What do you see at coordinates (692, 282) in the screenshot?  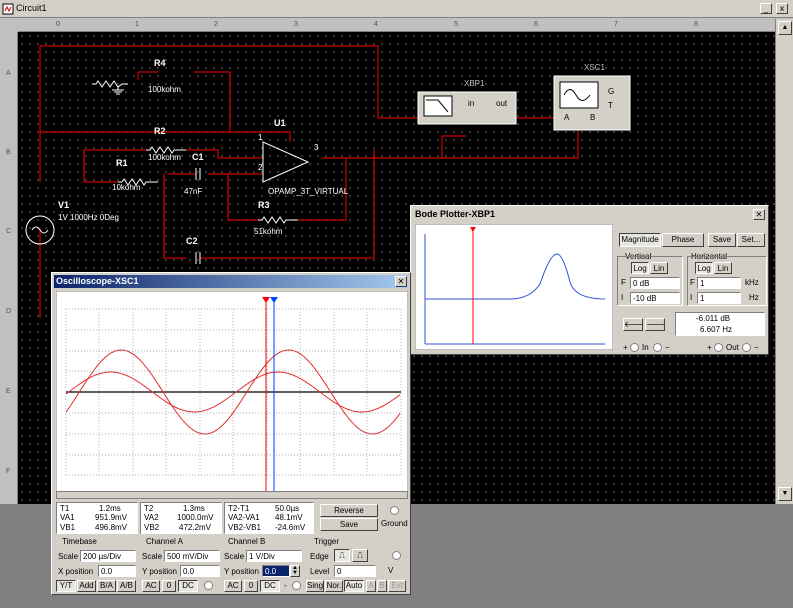 I see `horizontal-f-label: F` at bounding box center [692, 282].